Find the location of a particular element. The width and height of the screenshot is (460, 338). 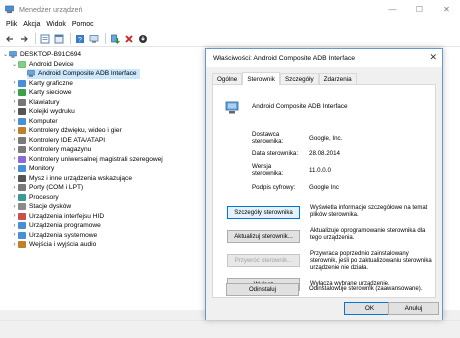

tree-category-android-device: ⌄ Android Device is located at coordinates (42, 65).